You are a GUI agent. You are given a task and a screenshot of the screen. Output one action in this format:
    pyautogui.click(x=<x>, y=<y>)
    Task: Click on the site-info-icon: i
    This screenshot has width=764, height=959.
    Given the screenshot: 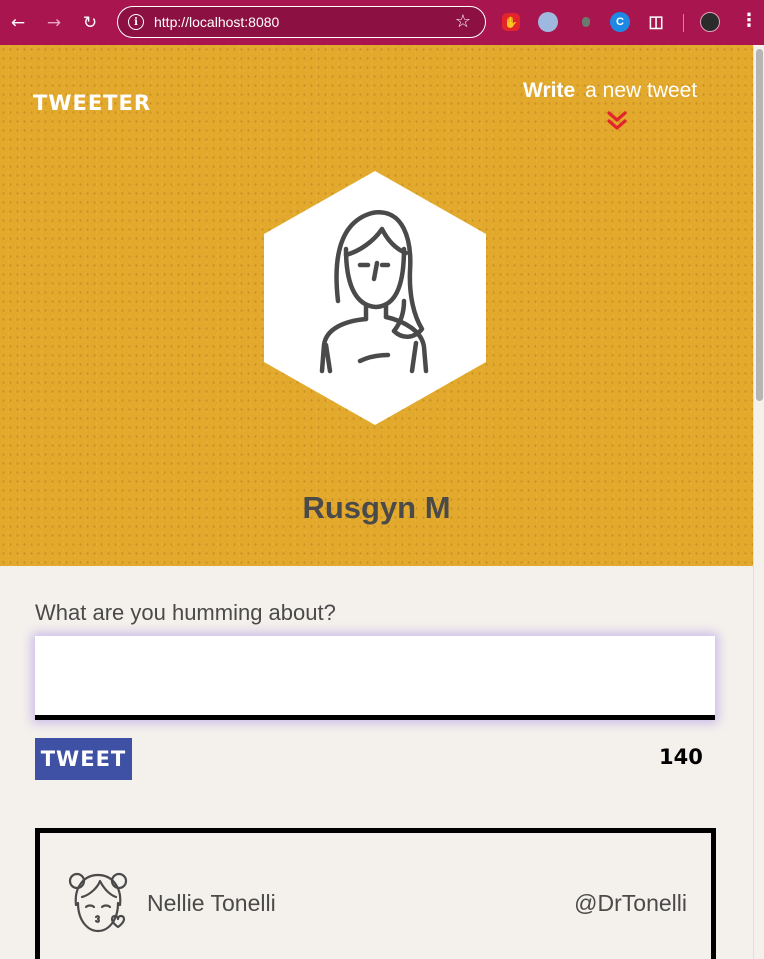 What is the action you would take?
    pyautogui.click(x=136, y=22)
    